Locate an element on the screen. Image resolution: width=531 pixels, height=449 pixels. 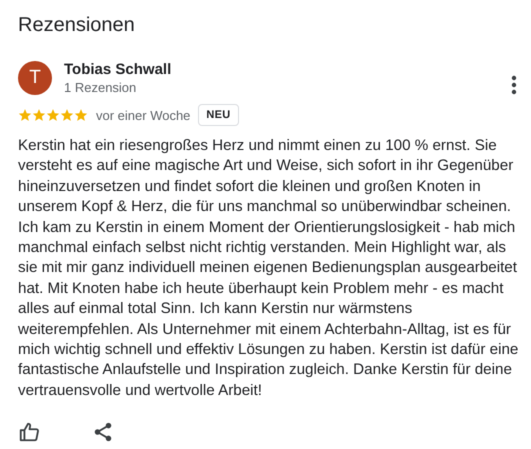
share-icon is located at coordinates (103, 432).